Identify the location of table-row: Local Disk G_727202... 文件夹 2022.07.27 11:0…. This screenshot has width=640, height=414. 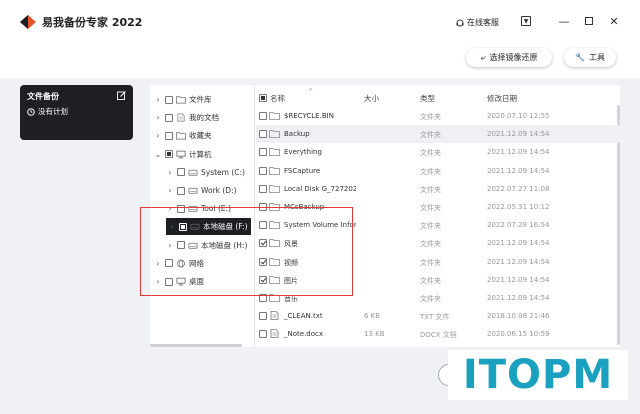
(438, 189).